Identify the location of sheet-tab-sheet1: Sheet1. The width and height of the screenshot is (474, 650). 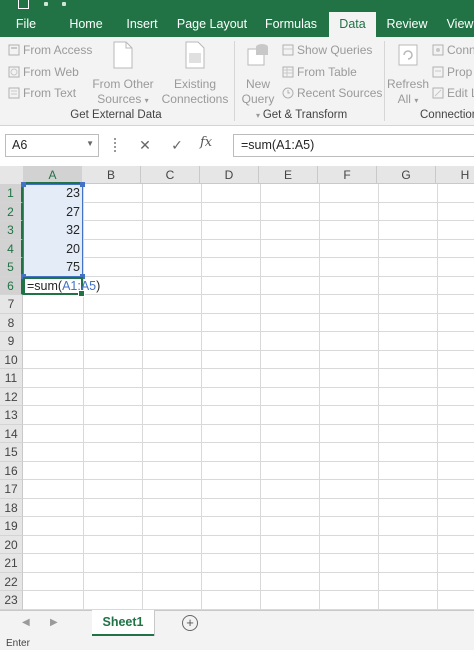
(123, 623).